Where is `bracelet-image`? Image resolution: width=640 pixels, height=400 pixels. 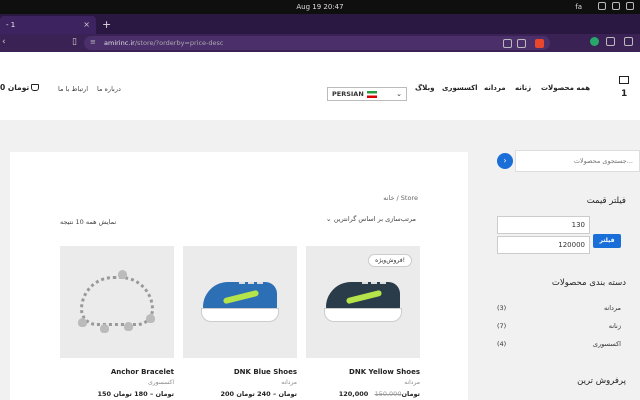
bracelet-image is located at coordinates (117, 301).